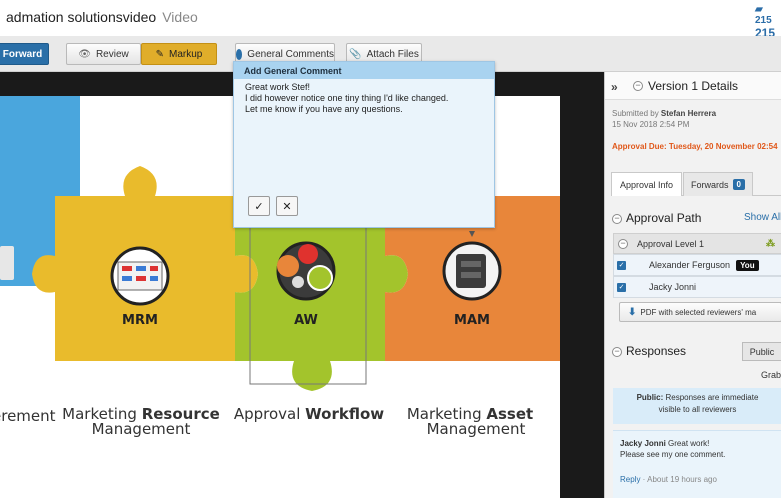 The width and height of the screenshot is (781, 501). Describe the element at coordinates (630, 479) in the screenshot. I see `reply-link: Reply` at that location.